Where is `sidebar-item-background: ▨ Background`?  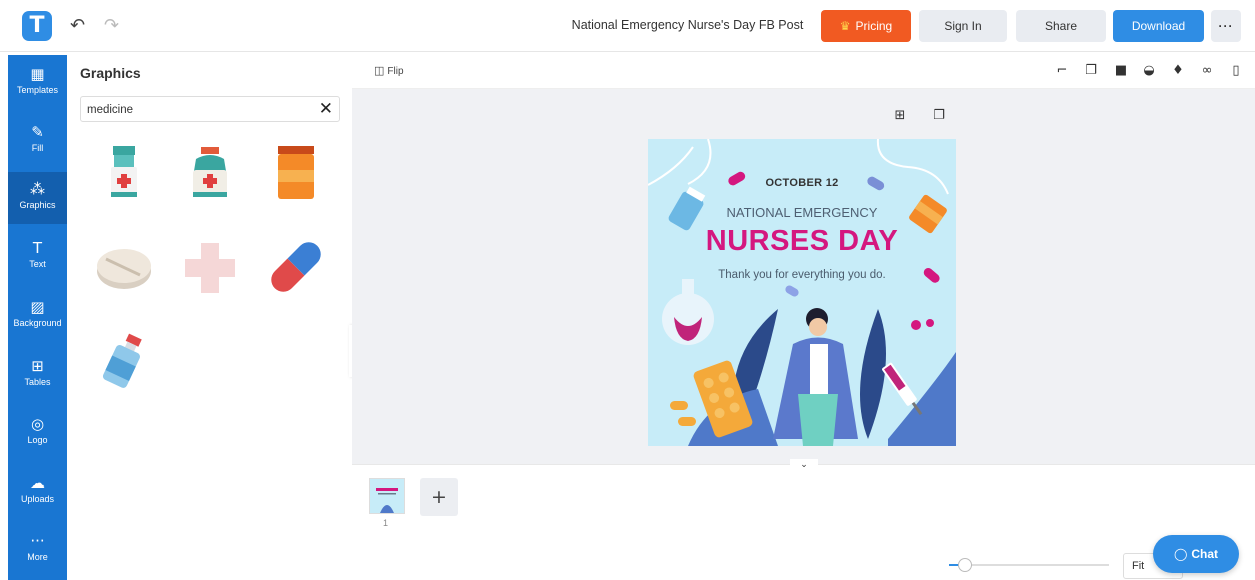 sidebar-item-background: ▨ Background is located at coordinates (37, 316).